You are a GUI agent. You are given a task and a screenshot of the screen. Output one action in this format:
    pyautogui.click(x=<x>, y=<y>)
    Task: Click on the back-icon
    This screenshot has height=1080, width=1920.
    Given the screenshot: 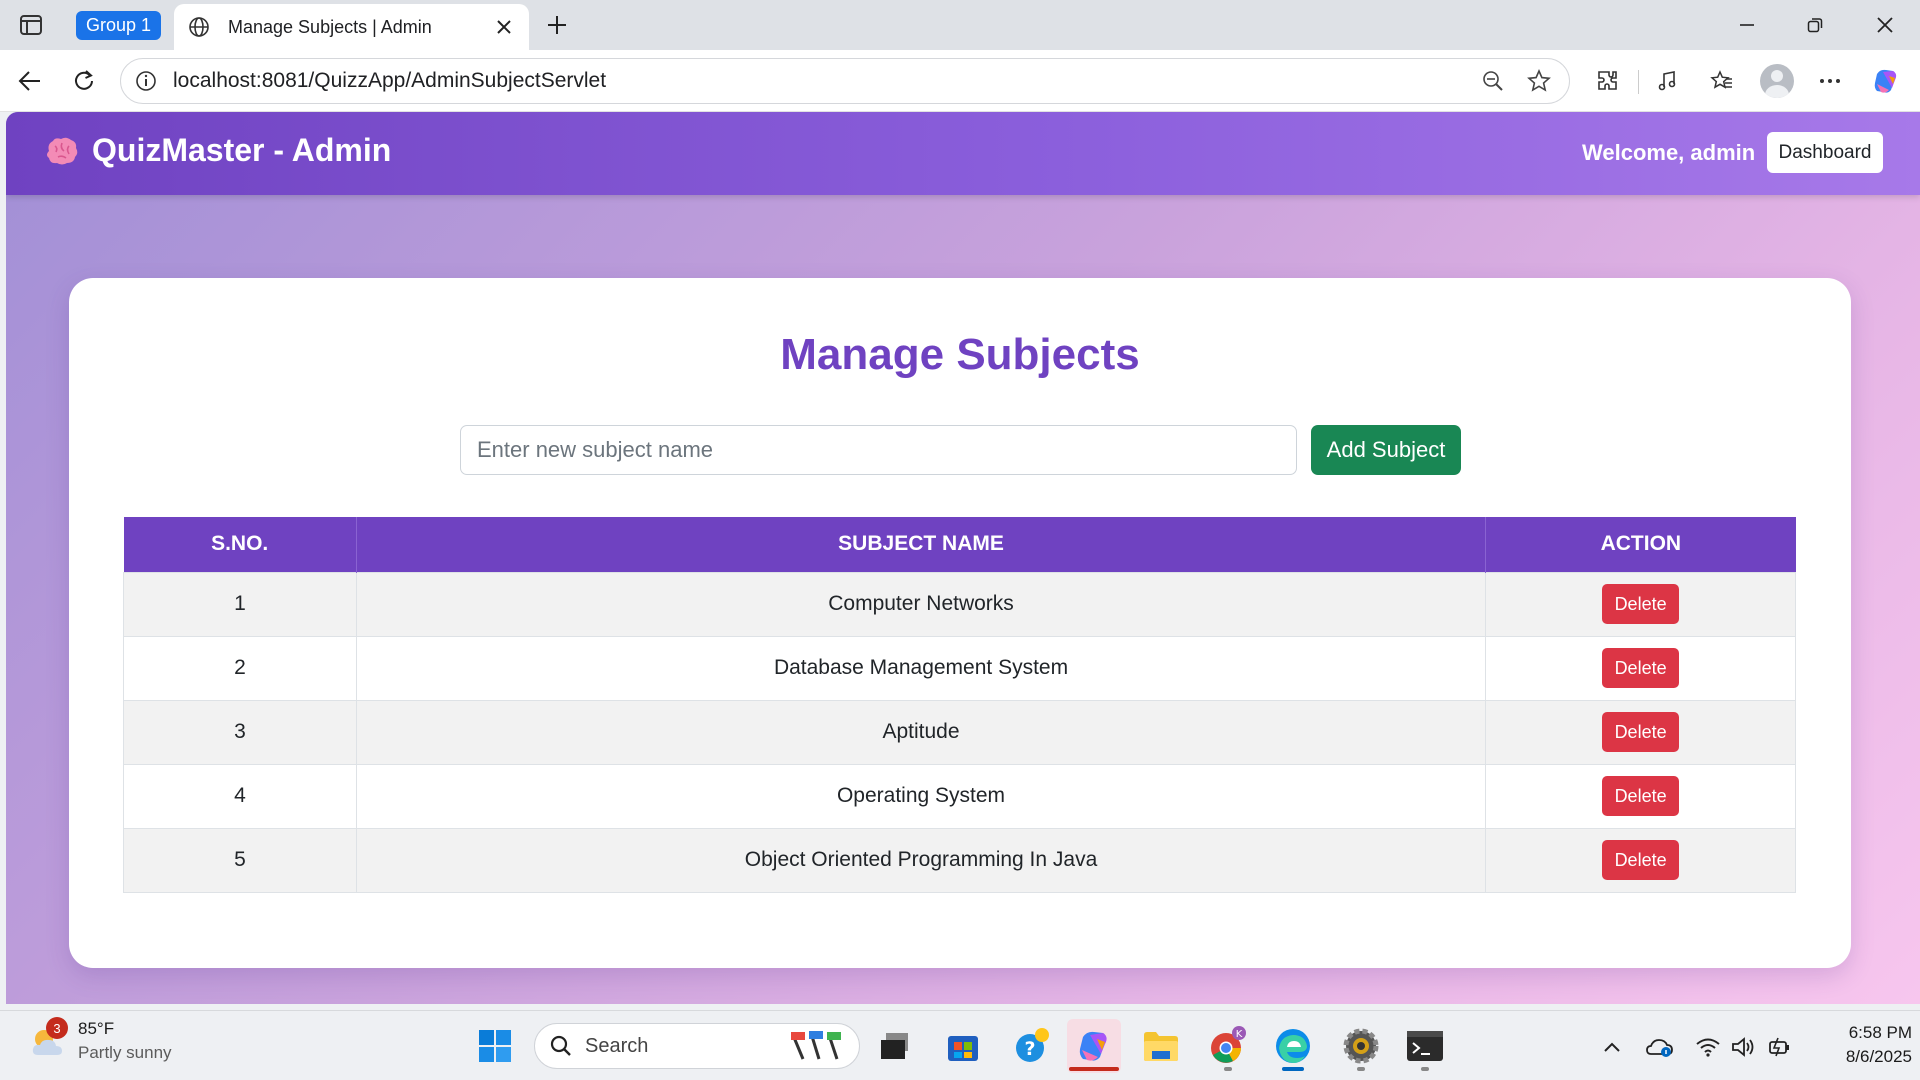 What is the action you would take?
    pyautogui.click(x=30, y=81)
    